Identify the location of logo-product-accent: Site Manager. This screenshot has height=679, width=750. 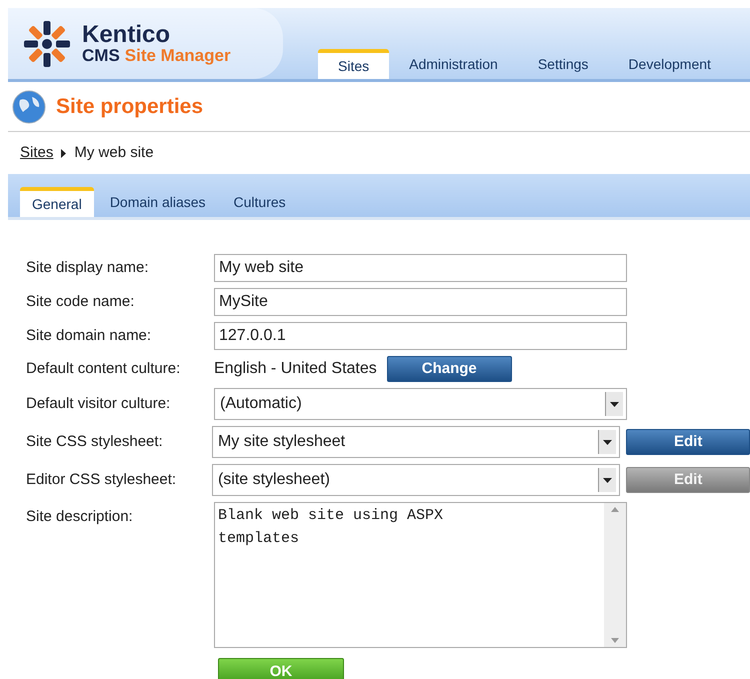
(177, 55).